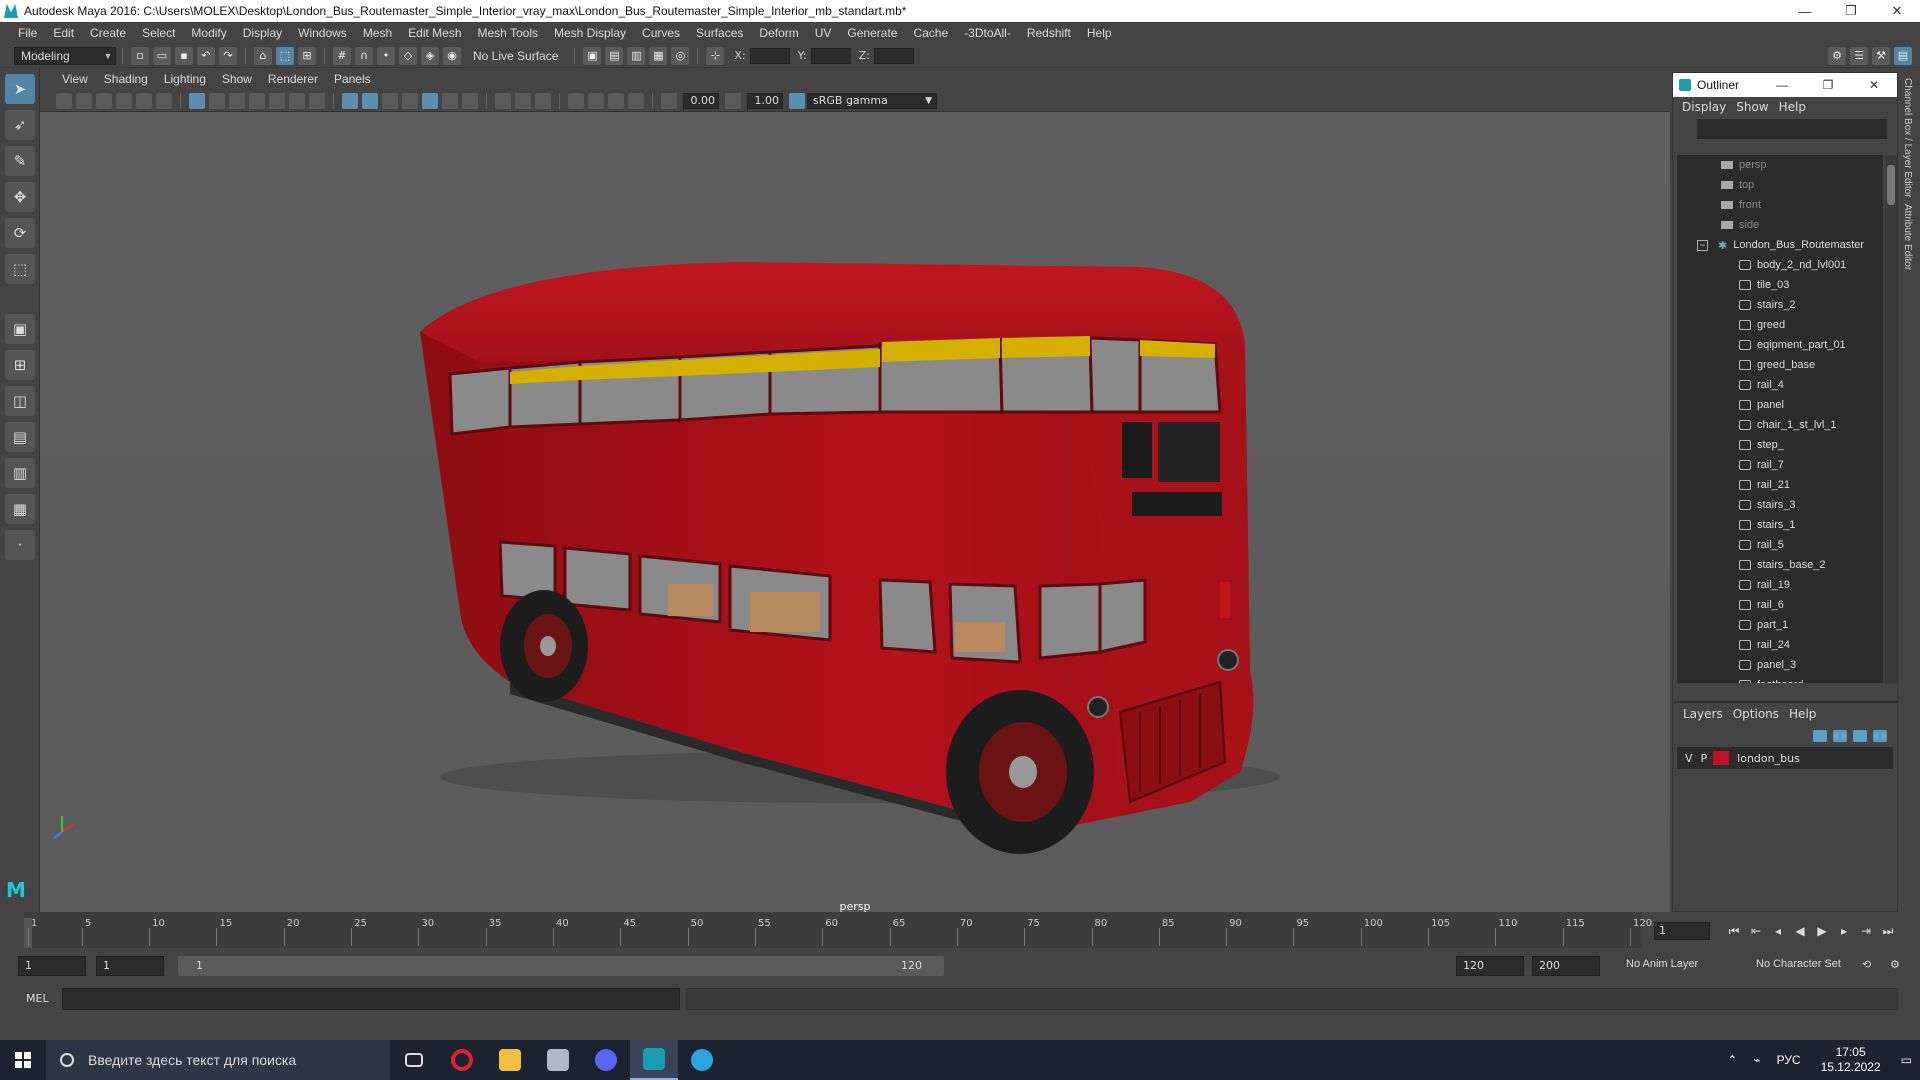  What do you see at coordinates (1780, 665) in the screenshot?
I see `list-item: panel_3` at bounding box center [1780, 665].